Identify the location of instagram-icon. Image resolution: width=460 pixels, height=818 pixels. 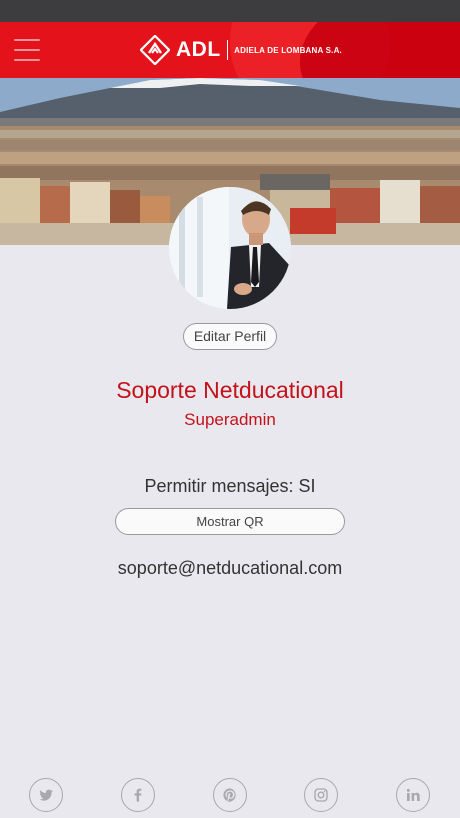
(321, 795).